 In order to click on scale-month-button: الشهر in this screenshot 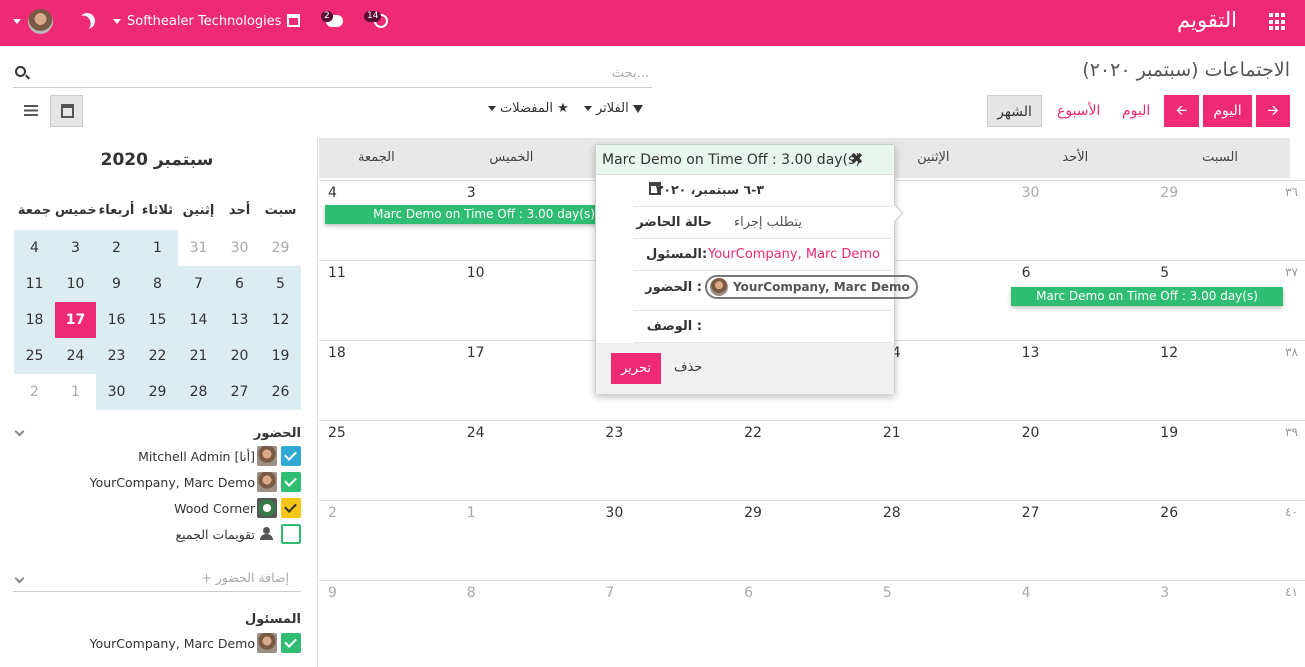, I will do `click(1014, 111)`.